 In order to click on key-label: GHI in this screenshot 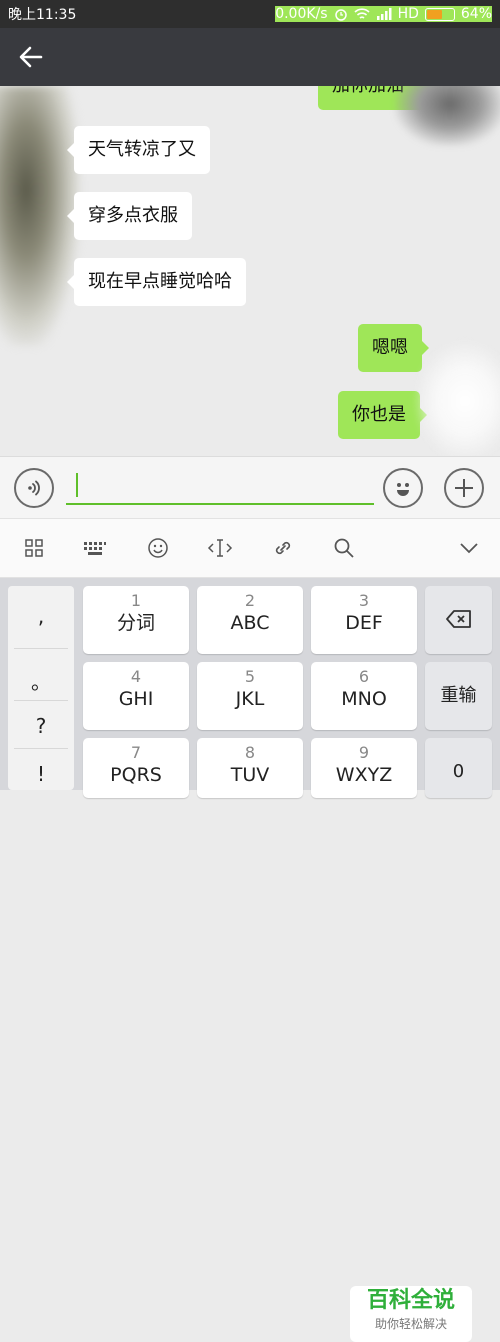, I will do `click(136, 699)`.